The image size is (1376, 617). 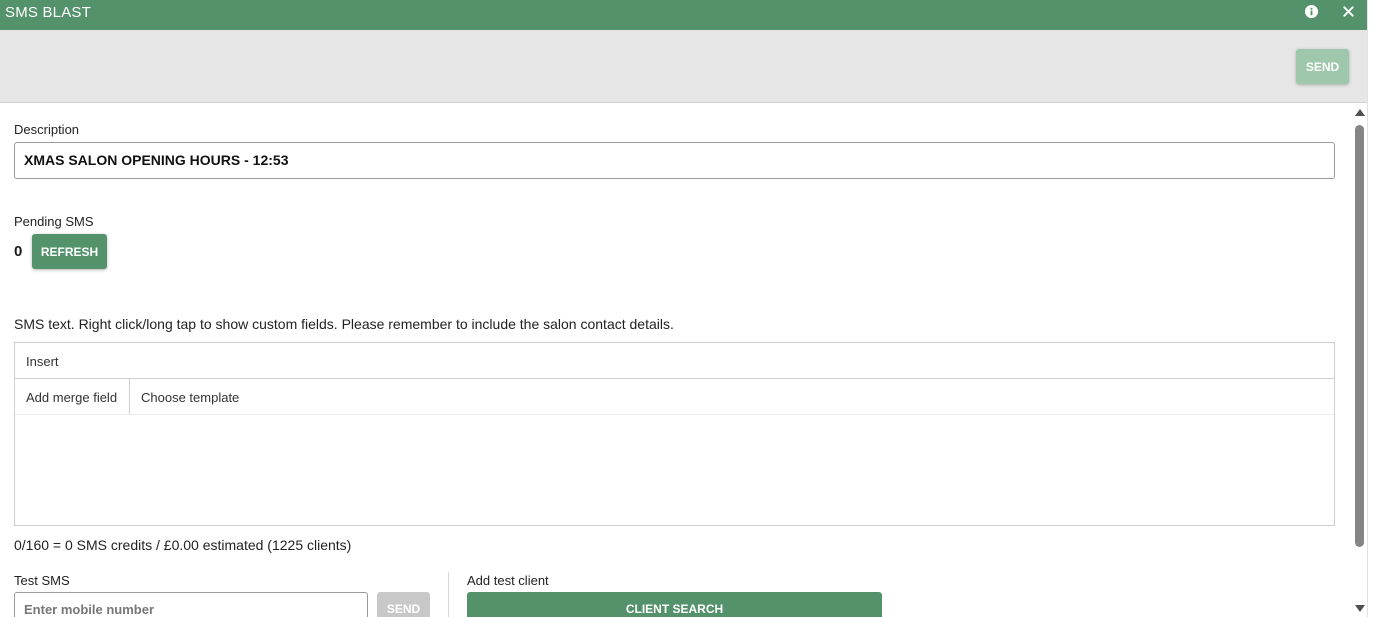 I want to click on vertical-scrollbar, so click(x=1359, y=360).